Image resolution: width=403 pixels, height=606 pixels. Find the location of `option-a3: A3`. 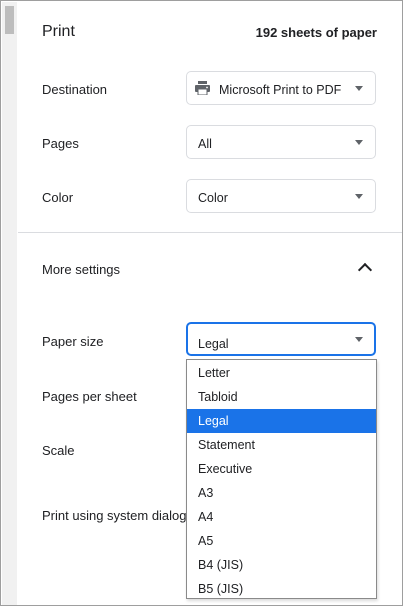

option-a3: A3 is located at coordinates (281, 493).